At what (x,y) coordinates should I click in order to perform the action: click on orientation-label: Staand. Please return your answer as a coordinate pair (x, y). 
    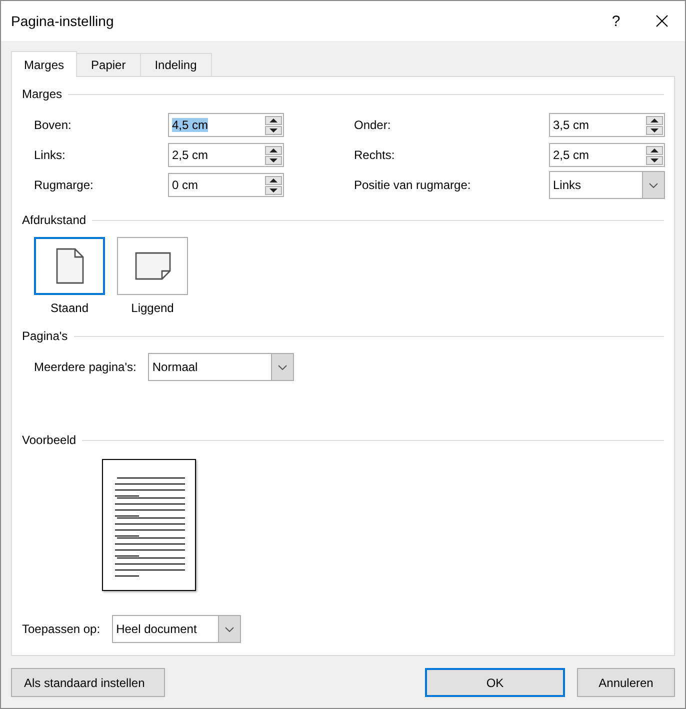
    Looking at the image, I should click on (69, 308).